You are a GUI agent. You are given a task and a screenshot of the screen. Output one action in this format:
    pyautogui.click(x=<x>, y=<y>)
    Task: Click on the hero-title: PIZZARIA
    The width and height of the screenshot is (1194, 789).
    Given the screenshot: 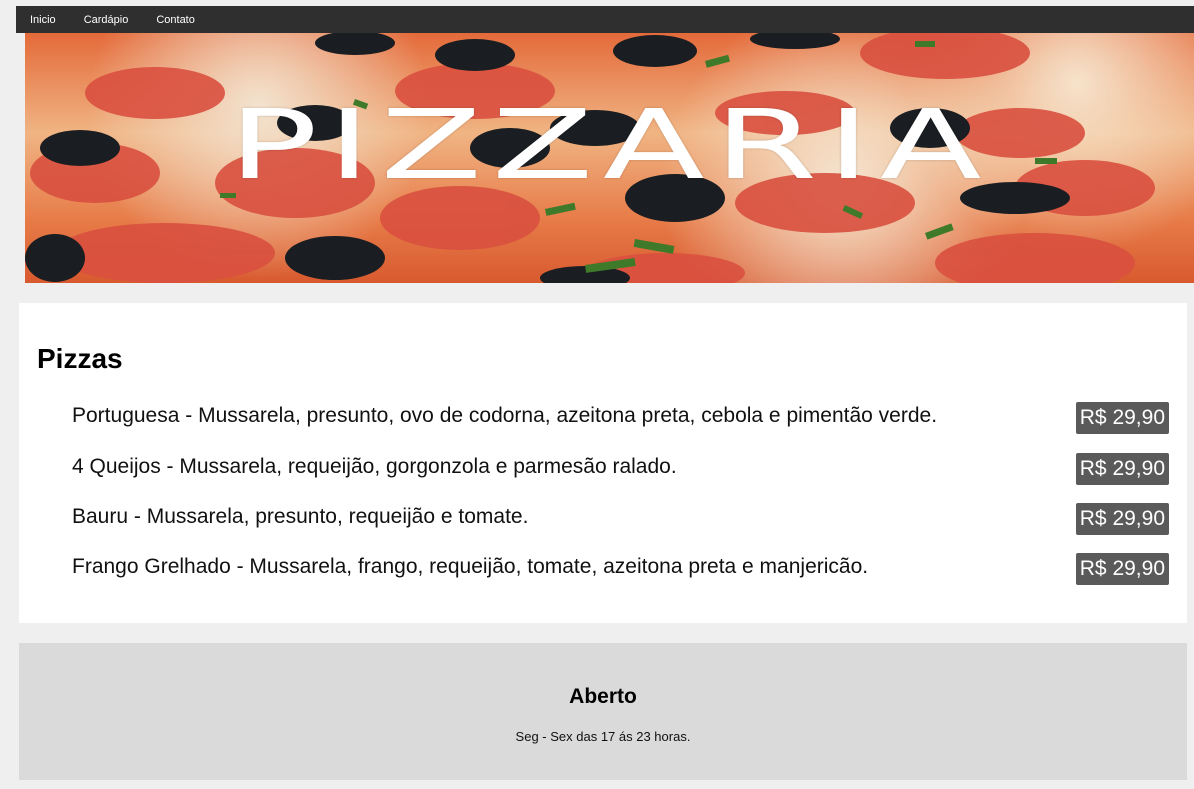 What is the action you would take?
    pyautogui.click(x=609, y=145)
    